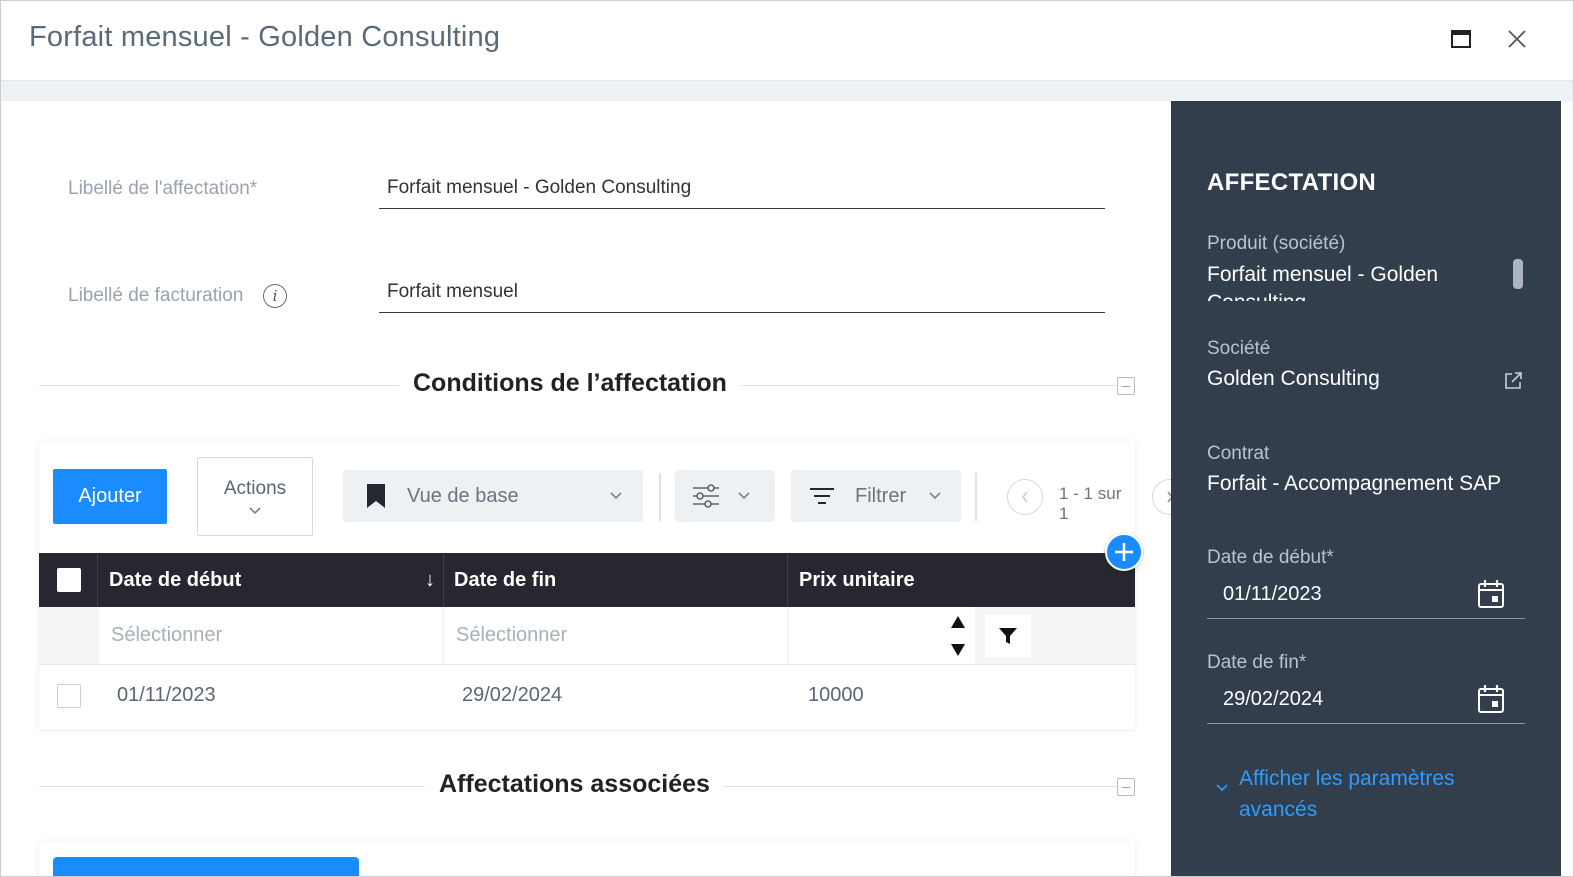 Image resolution: width=1574 pixels, height=877 pixels. What do you see at coordinates (574, 784) in the screenshot?
I see `associated-section-title: Affectations associées` at bounding box center [574, 784].